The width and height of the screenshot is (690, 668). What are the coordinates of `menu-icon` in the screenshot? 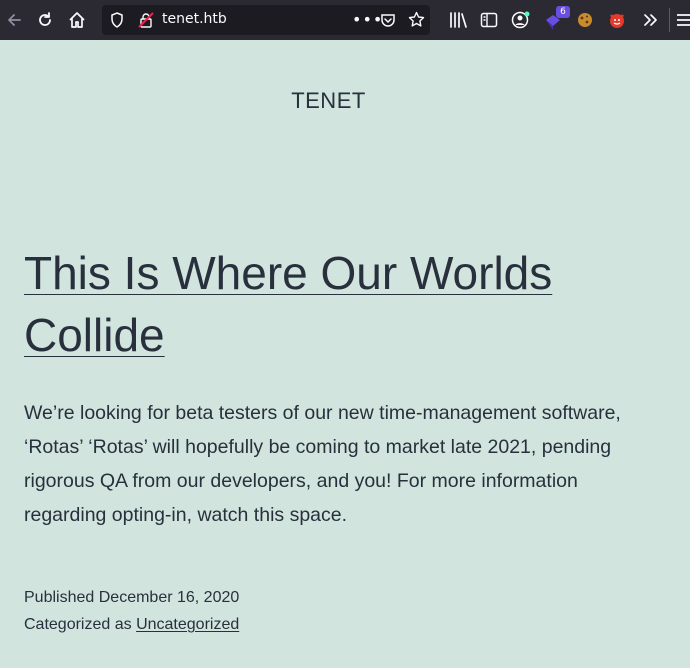 It's located at (683, 20).